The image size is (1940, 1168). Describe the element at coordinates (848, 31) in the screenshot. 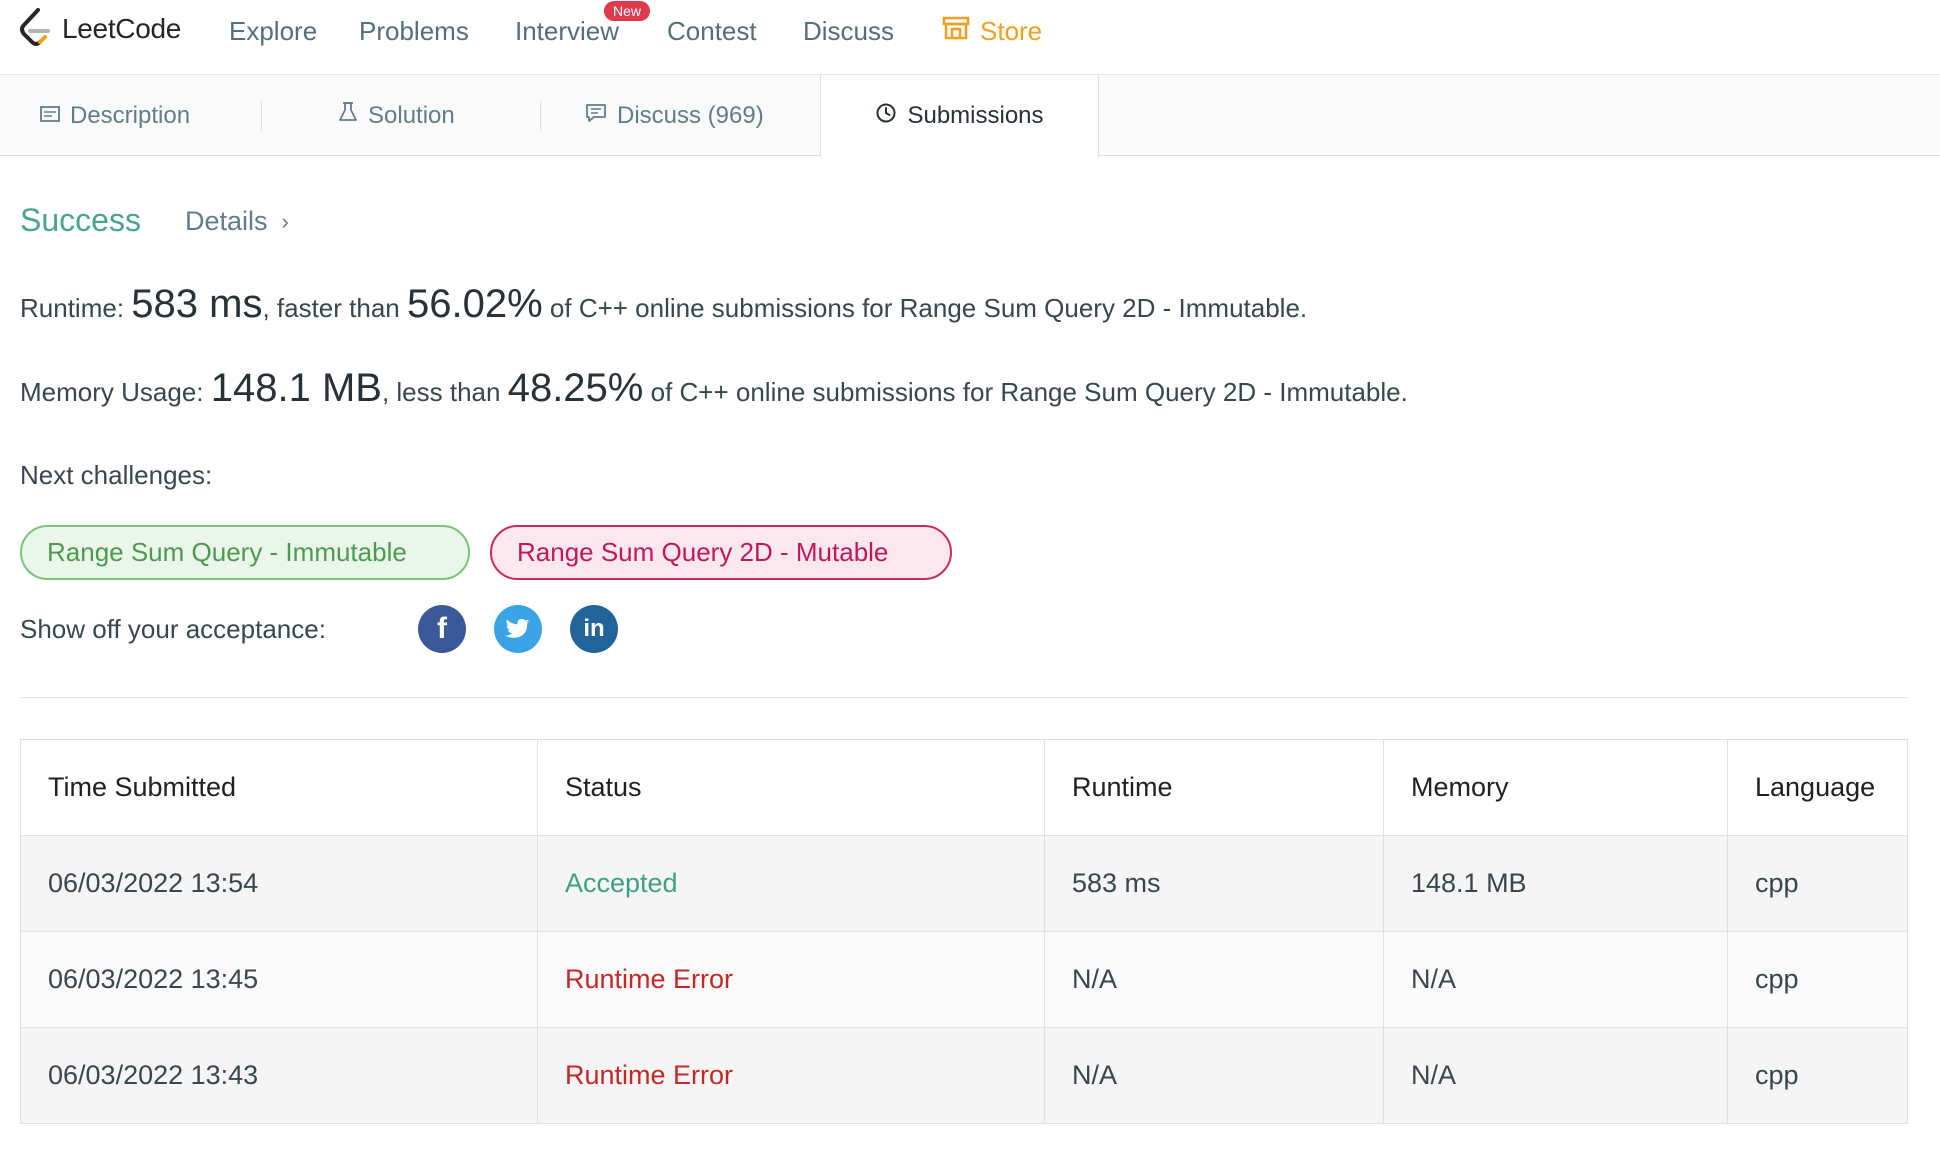

I see `nav-discuss: Discuss` at that location.